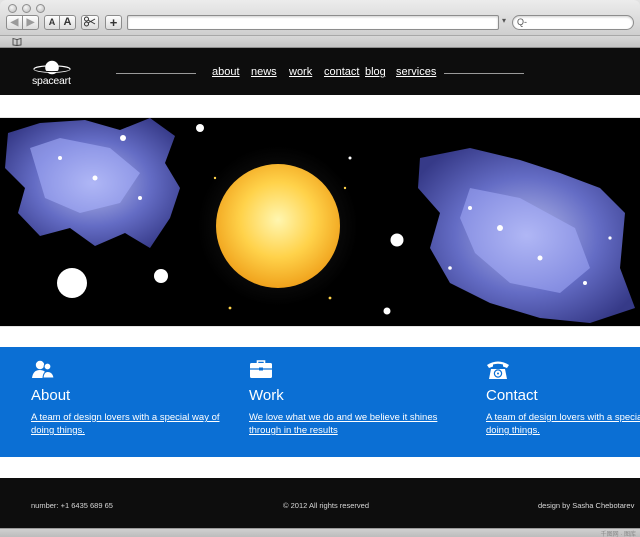  I want to click on sun, so click(278, 226).